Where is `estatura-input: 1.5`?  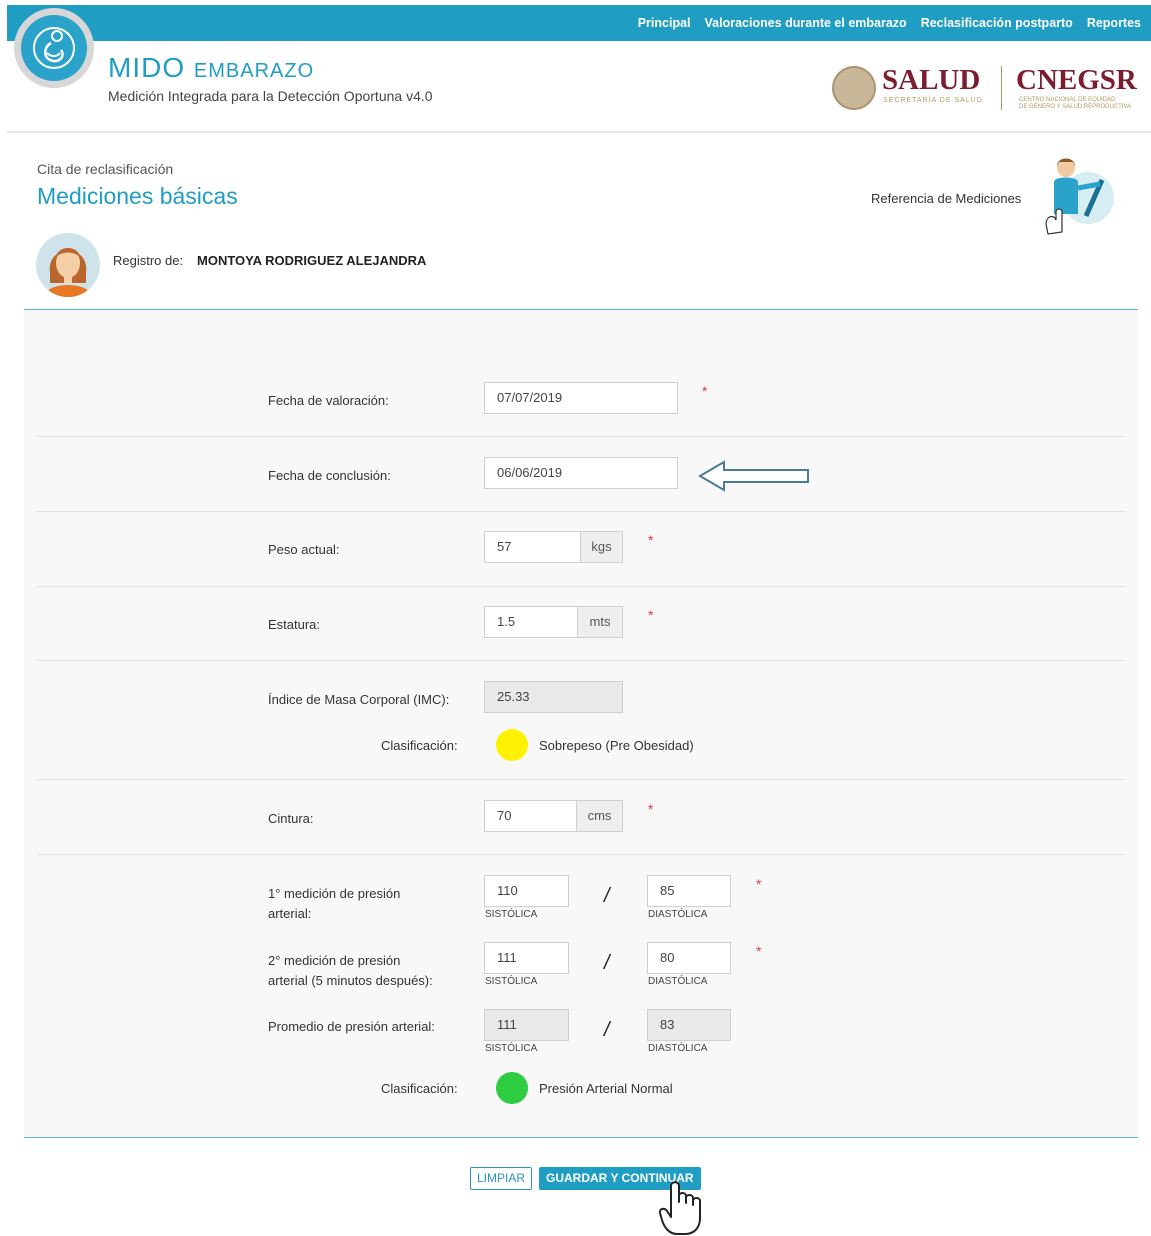
estatura-input: 1.5 is located at coordinates (531, 622).